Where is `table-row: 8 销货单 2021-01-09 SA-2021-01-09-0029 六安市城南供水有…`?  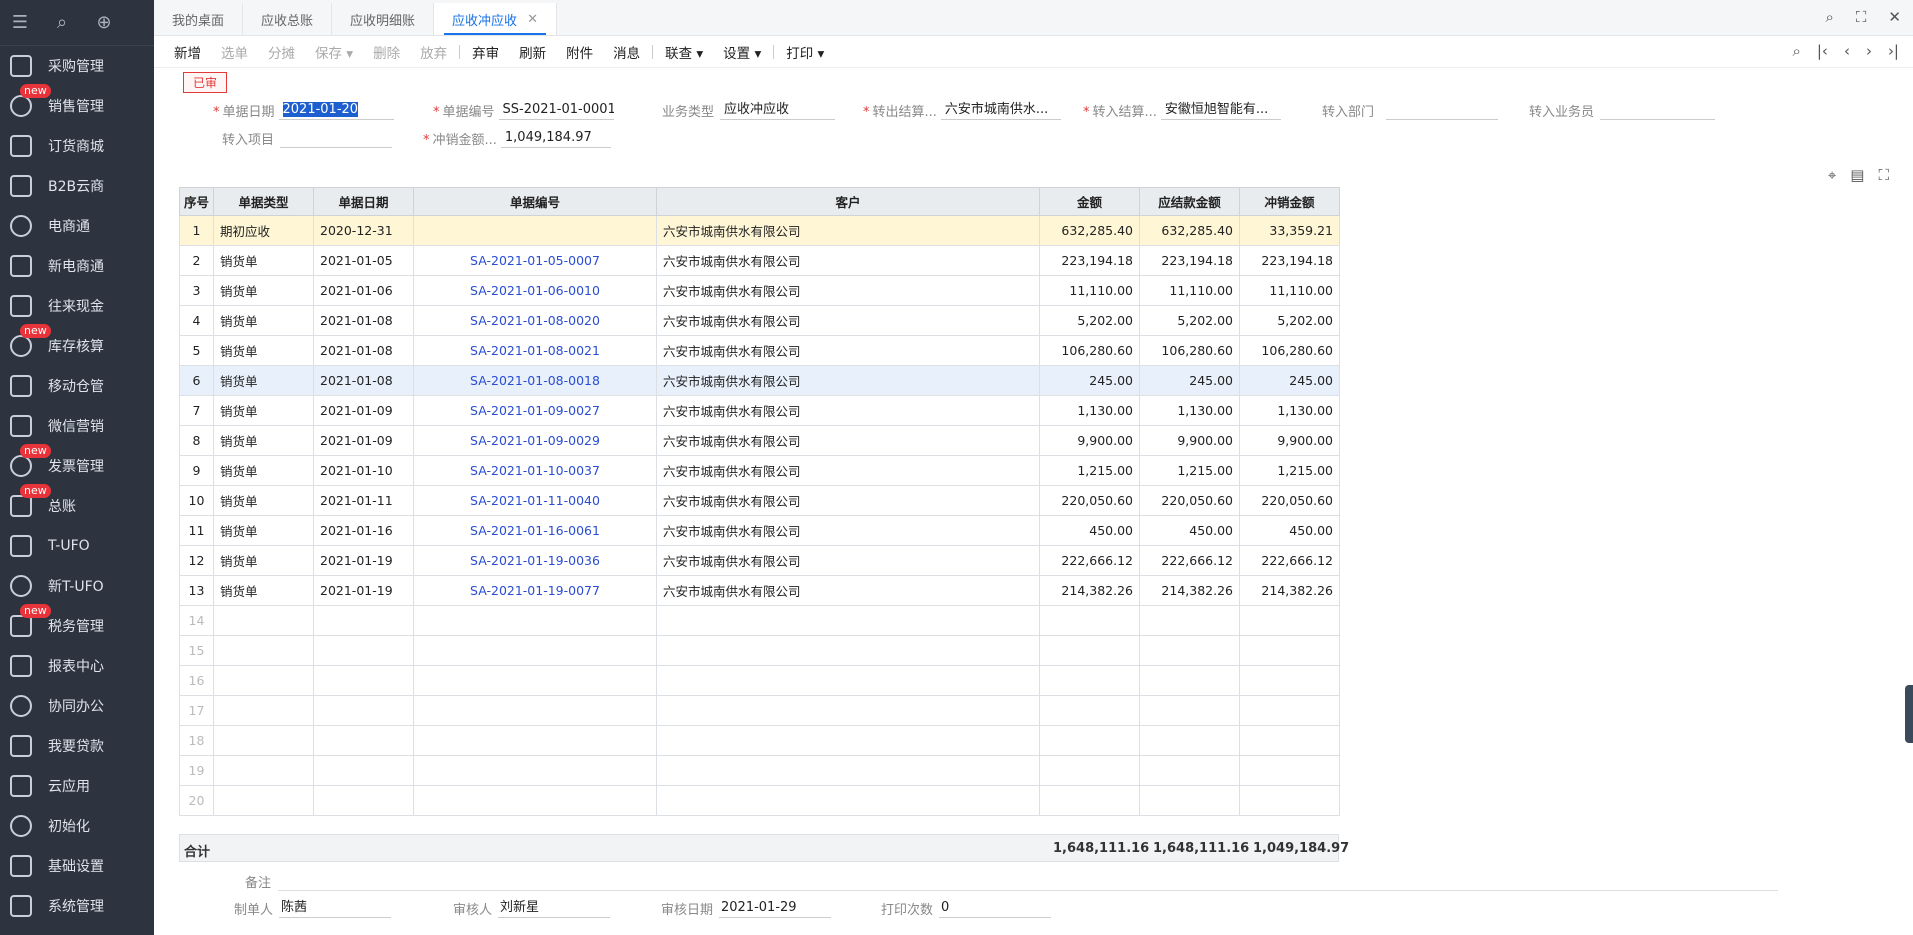
table-row: 8 销货单 2021-01-09 SA-2021-01-09-0029 六安市城南供水有… is located at coordinates (759, 440).